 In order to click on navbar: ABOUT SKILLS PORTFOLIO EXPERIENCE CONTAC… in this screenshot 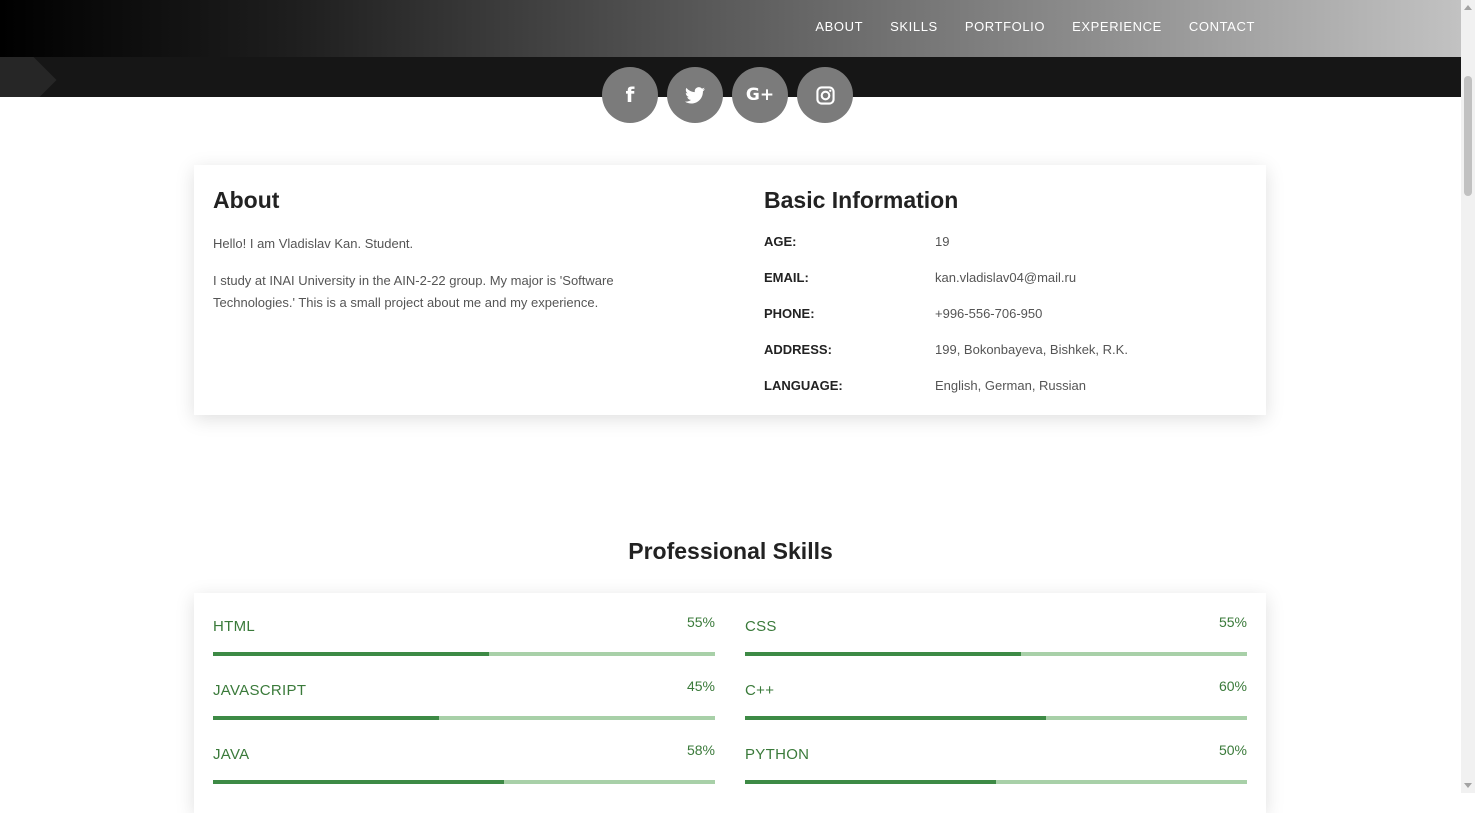, I will do `click(730, 28)`.